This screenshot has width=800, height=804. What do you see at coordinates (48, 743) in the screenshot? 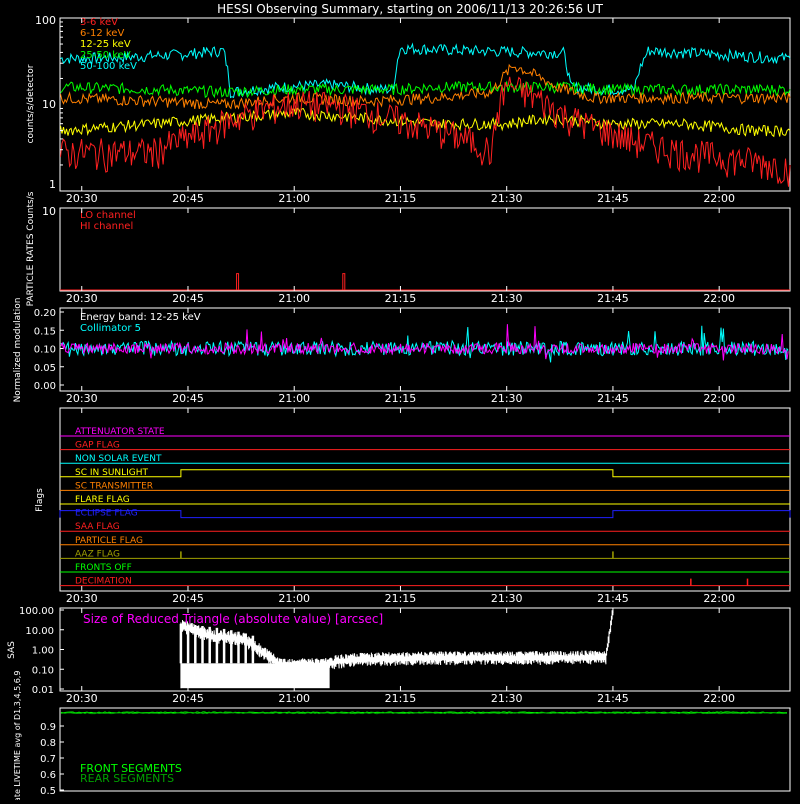
I see `livetime-ytick-1: 0.8` at bounding box center [48, 743].